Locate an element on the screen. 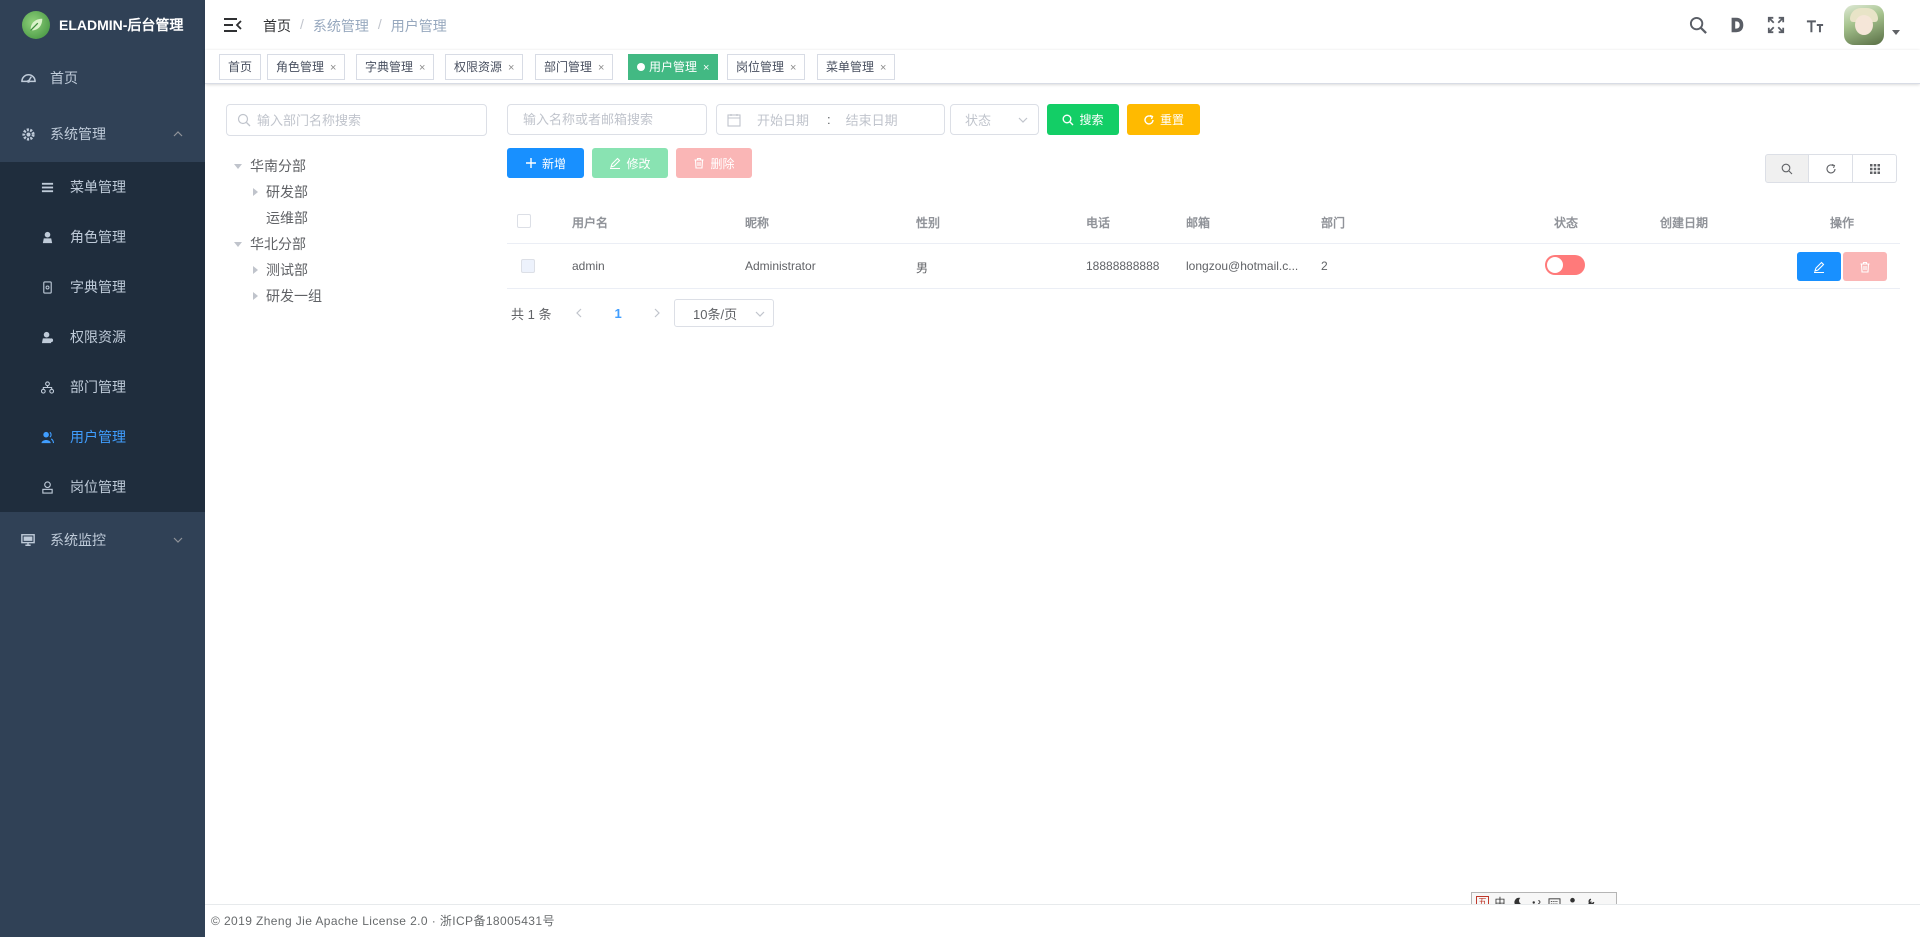 This screenshot has height=937, width=1920. search-button: 搜索 is located at coordinates (1083, 119).